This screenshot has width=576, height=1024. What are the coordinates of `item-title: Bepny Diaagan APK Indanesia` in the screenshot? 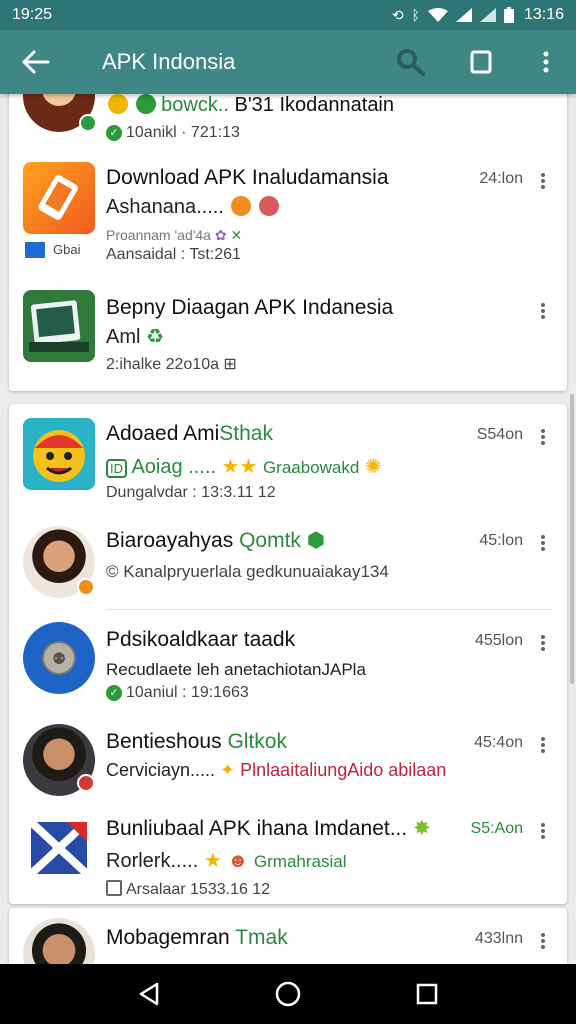 It's located at (250, 307).